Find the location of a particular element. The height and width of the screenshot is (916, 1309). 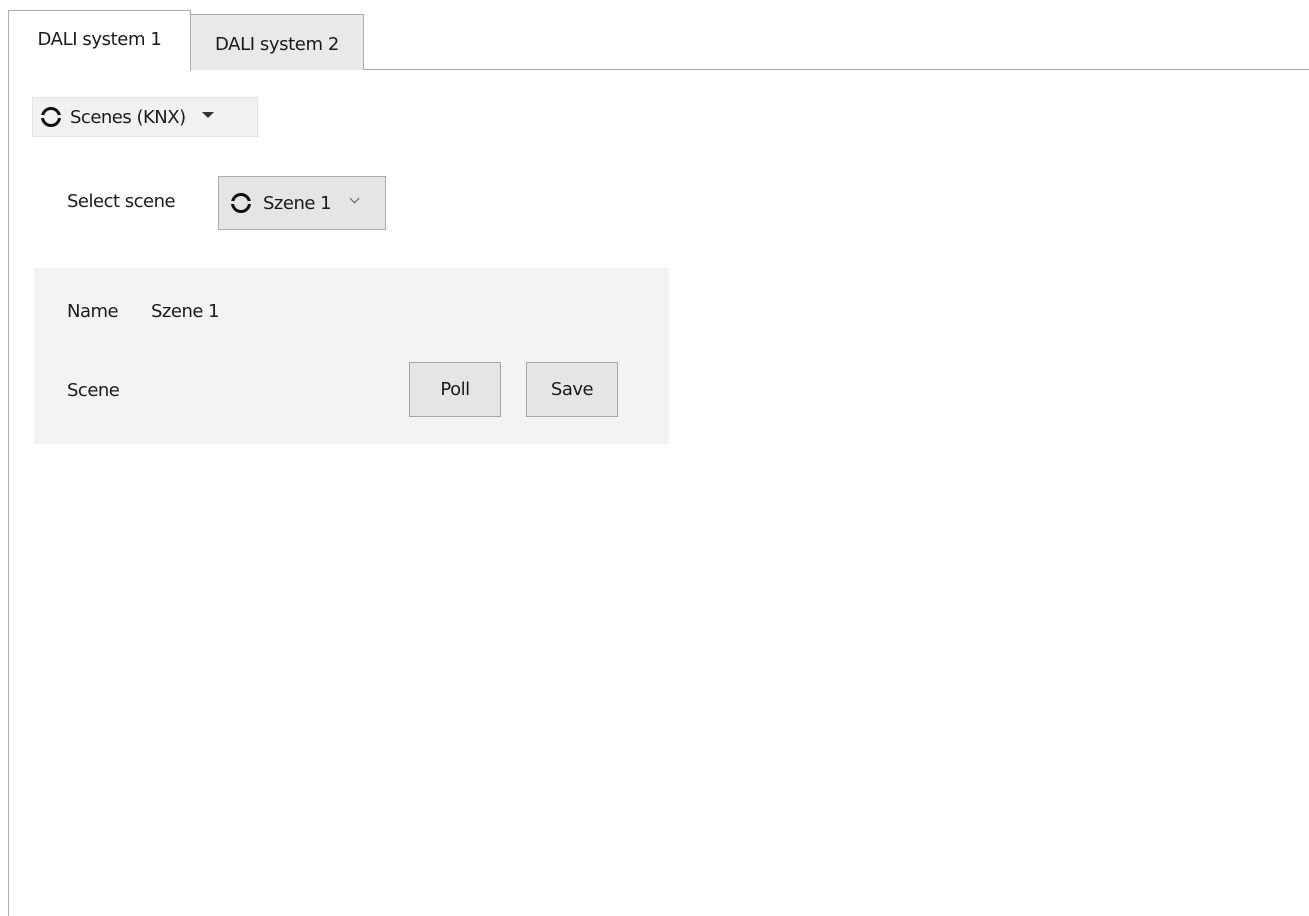

scene-combobox: Szene 1 is located at coordinates (302, 203).